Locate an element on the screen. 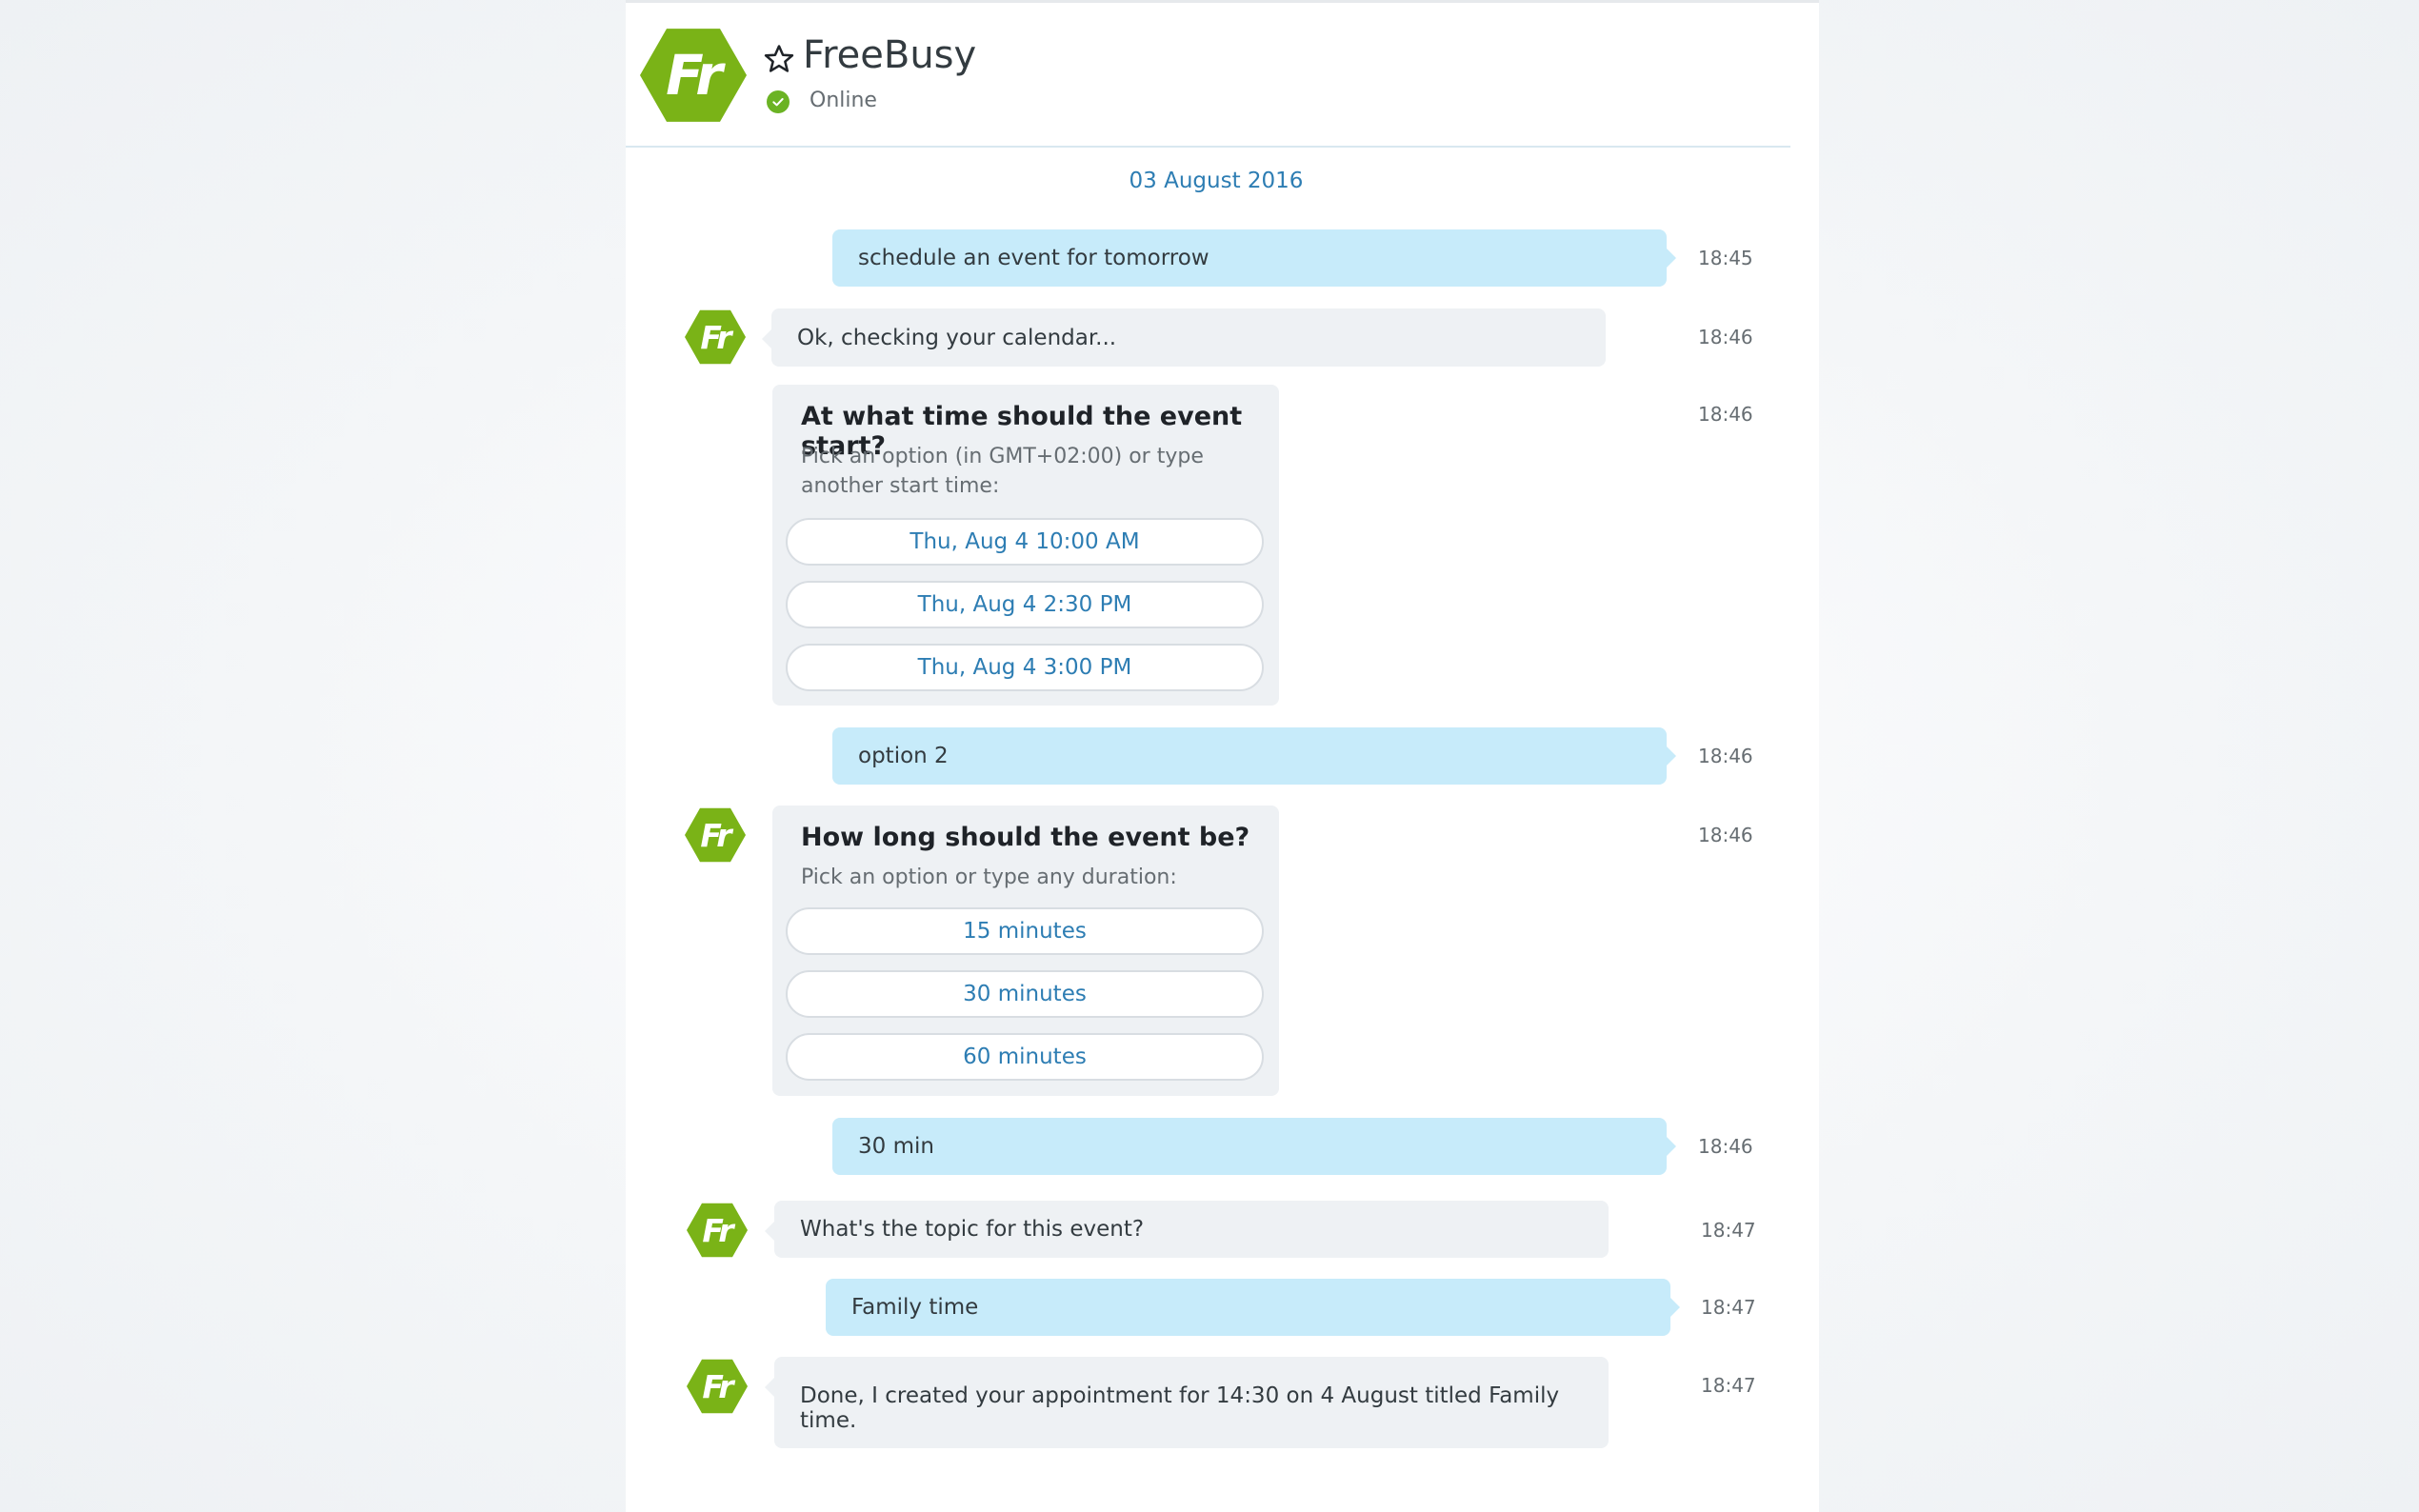 The width and height of the screenshot is (2419, 1512). incoming-message: What's the topic for this event? is located at coordinates (1187, 1229).